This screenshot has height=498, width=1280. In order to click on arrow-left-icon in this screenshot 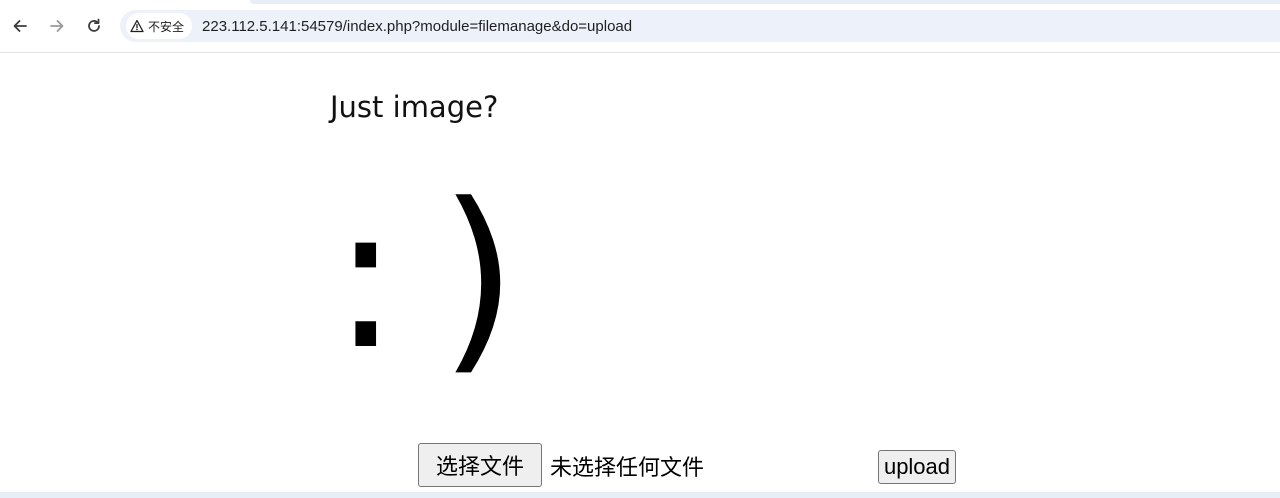, I will do `click(20, 26)`.